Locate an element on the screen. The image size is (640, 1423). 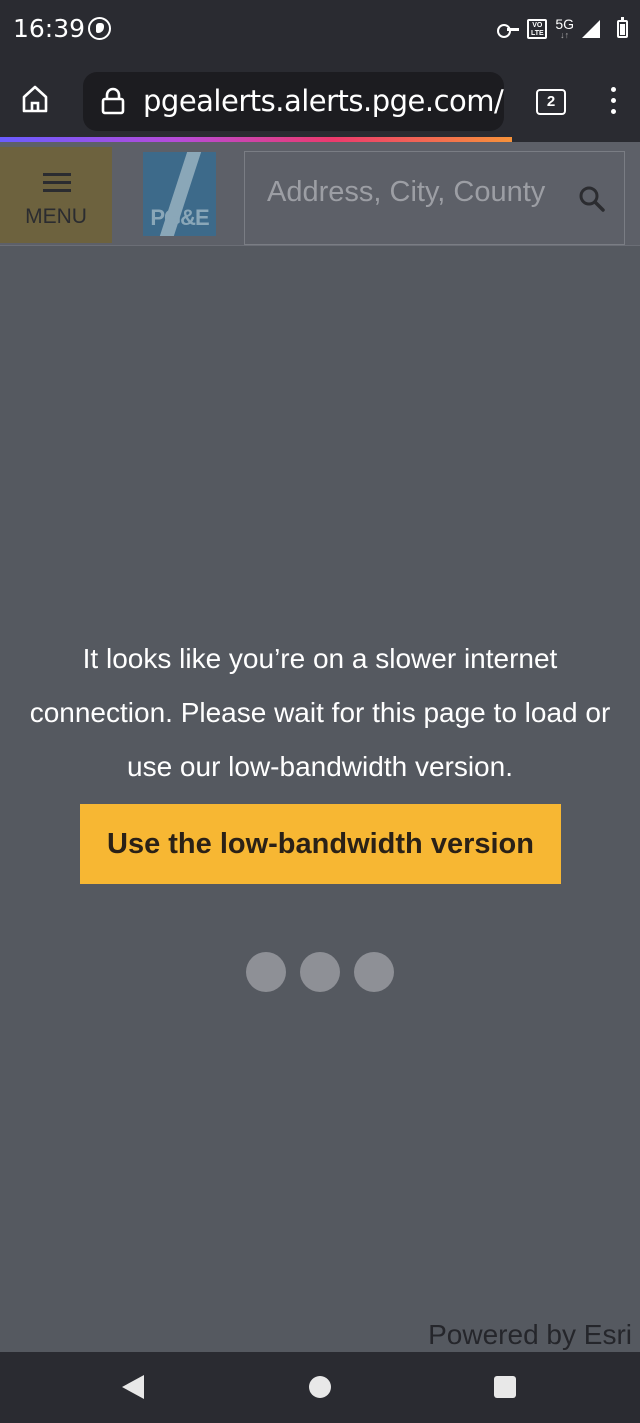
search-box is located at coordinates (434, 198).